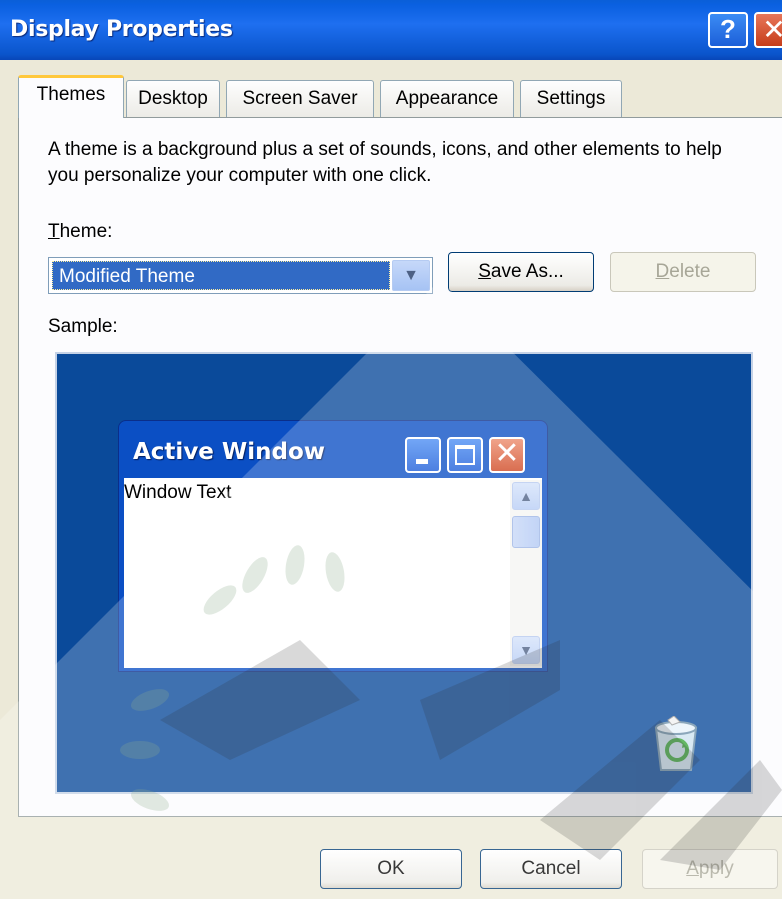  What do you see at coordinates (229, 452) in the screenshot?
I see `sample-window-title: Active Window` at bounding box center [229, 452].